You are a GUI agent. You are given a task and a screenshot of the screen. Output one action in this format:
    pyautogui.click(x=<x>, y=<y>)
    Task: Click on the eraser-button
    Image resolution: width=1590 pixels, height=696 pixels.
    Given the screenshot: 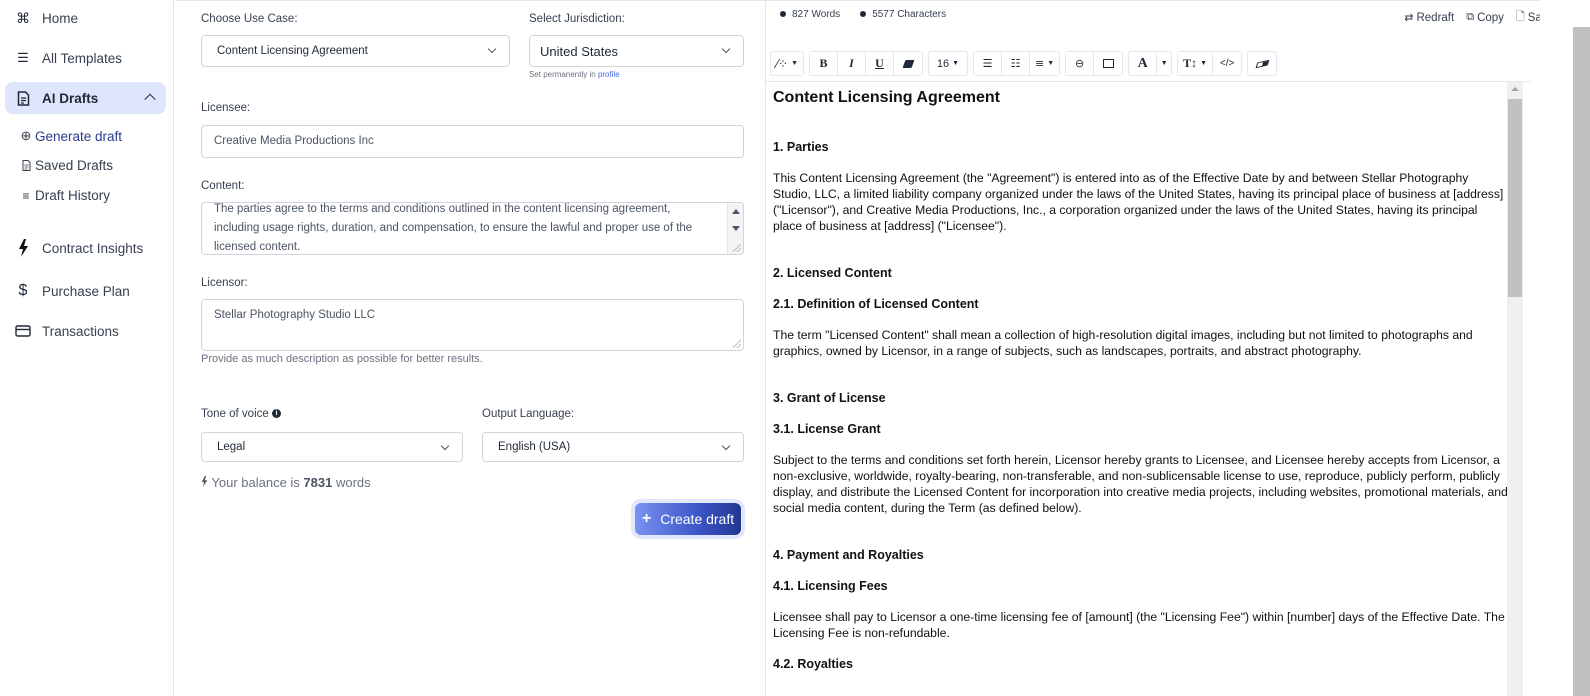 What is the action you would take?
    pyautogui.click(x=1262, y=63)
    